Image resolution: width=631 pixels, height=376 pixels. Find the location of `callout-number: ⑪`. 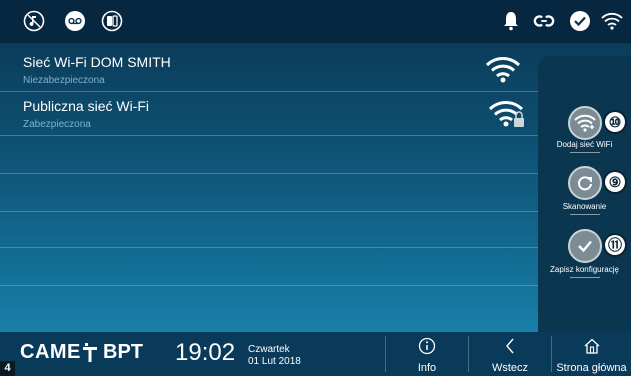

callout-number: ⑪ is located at coordinates (615, 245).